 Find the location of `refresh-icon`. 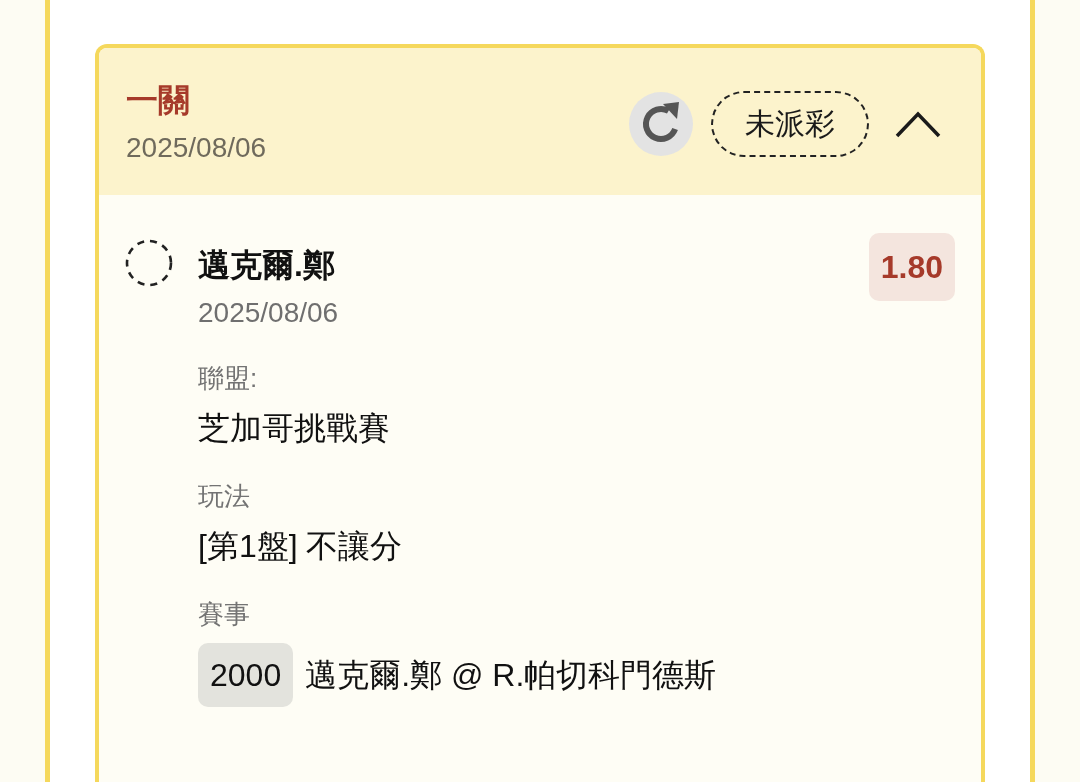

refresh-icon is located at coordinates (661, 124).